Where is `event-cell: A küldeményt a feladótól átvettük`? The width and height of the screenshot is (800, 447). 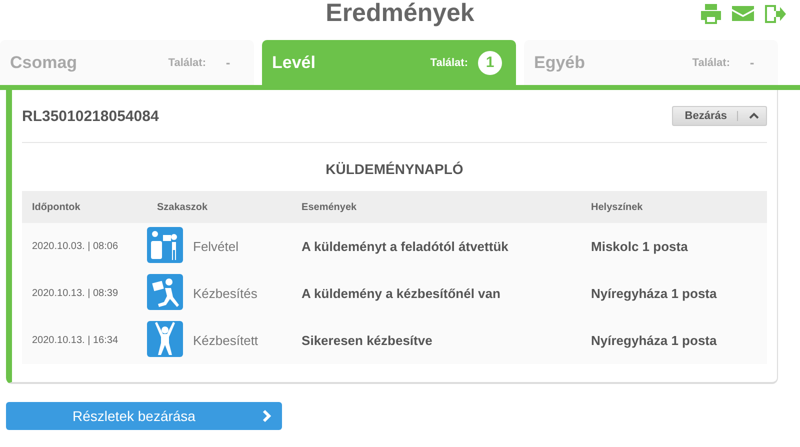
event-cell: A küldeményt a feladótól átvettük is located at coordinates (437, 246).